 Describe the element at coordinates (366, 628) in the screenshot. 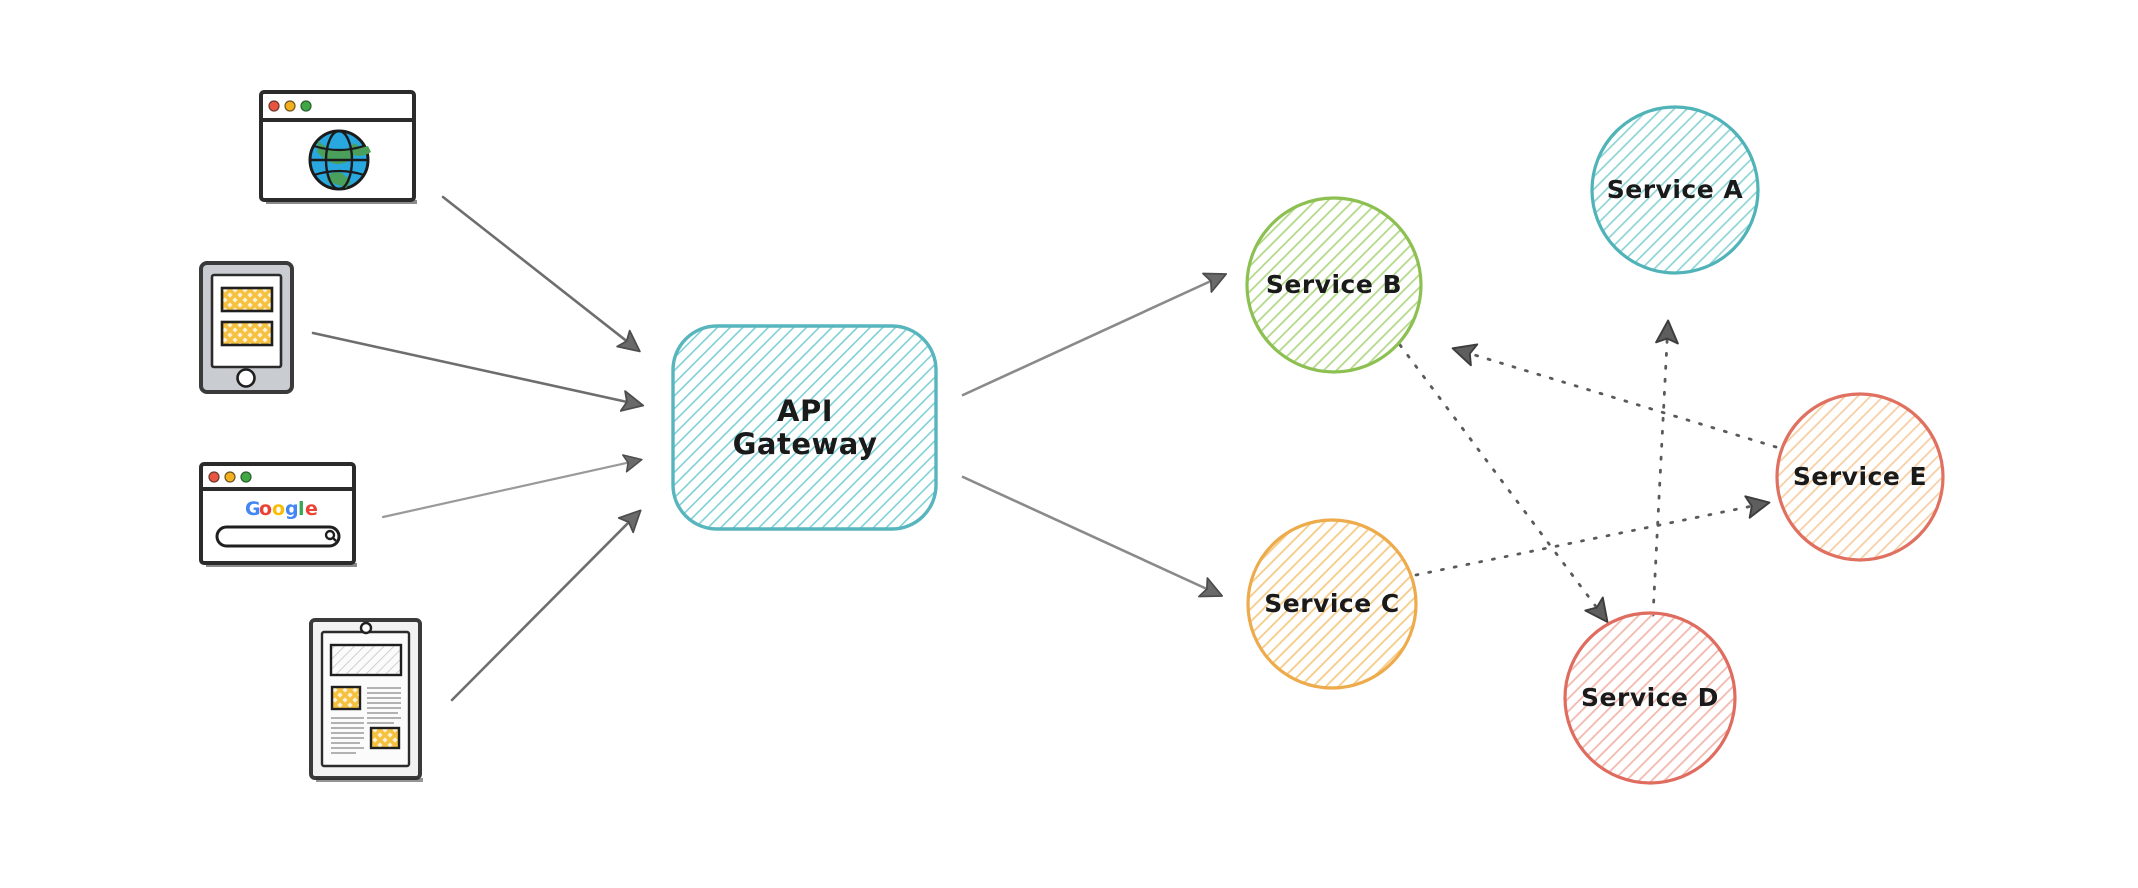

I see `tablet-camera-icon` at that location.